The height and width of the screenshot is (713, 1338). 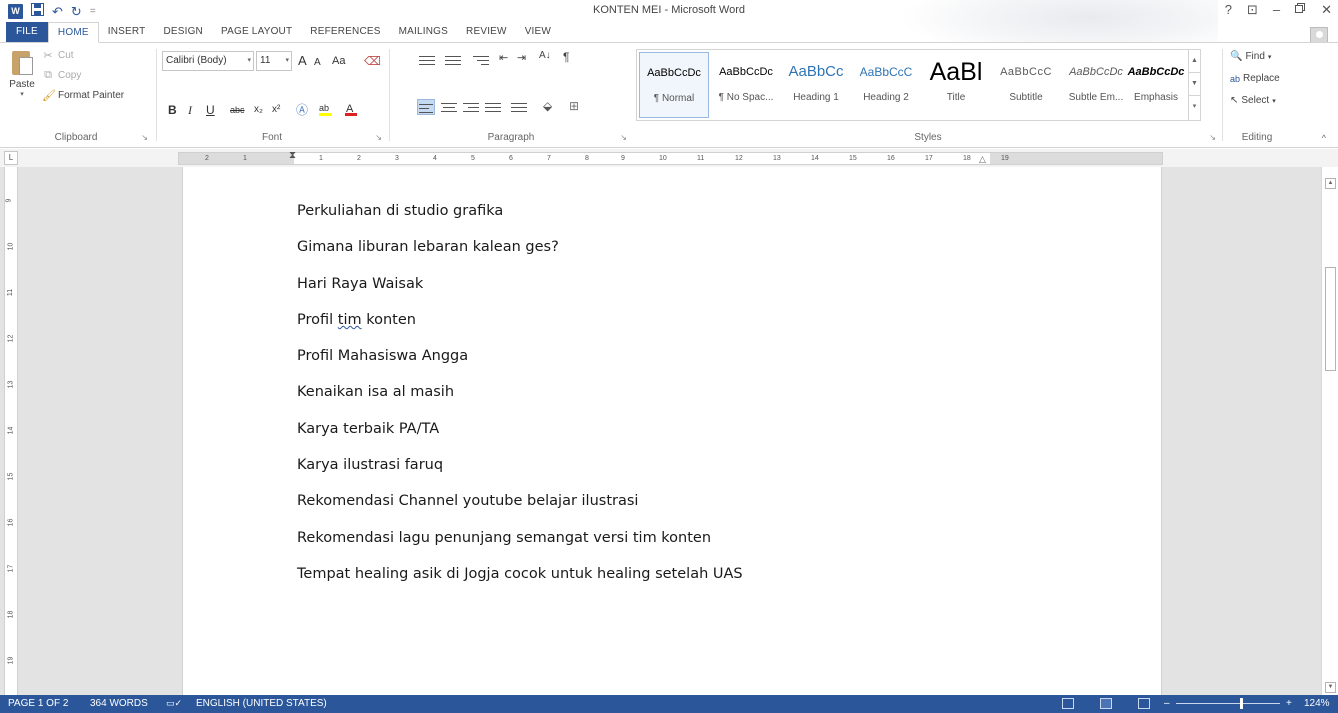 I want to click on cut-button: ✂ Cut, so click(x=57, y=55).